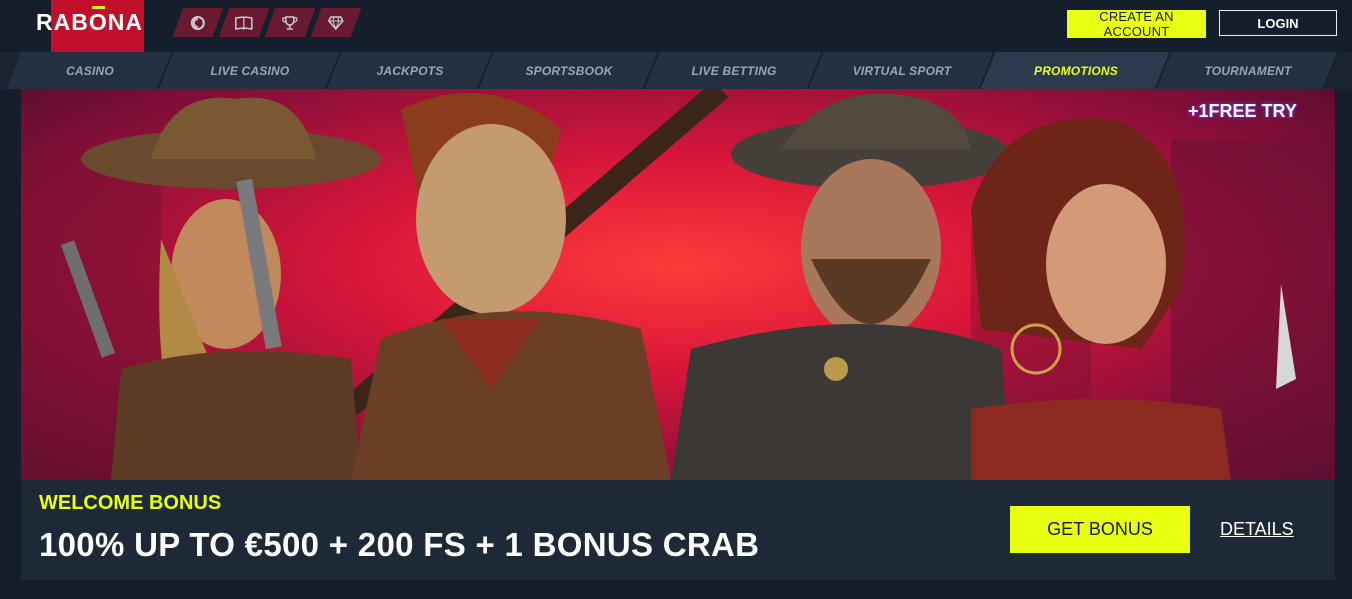 This screenshot has height=599, width=1352. I want to click on nav-item-sportsbook: SPORTSBOOK, so click(569, 70).